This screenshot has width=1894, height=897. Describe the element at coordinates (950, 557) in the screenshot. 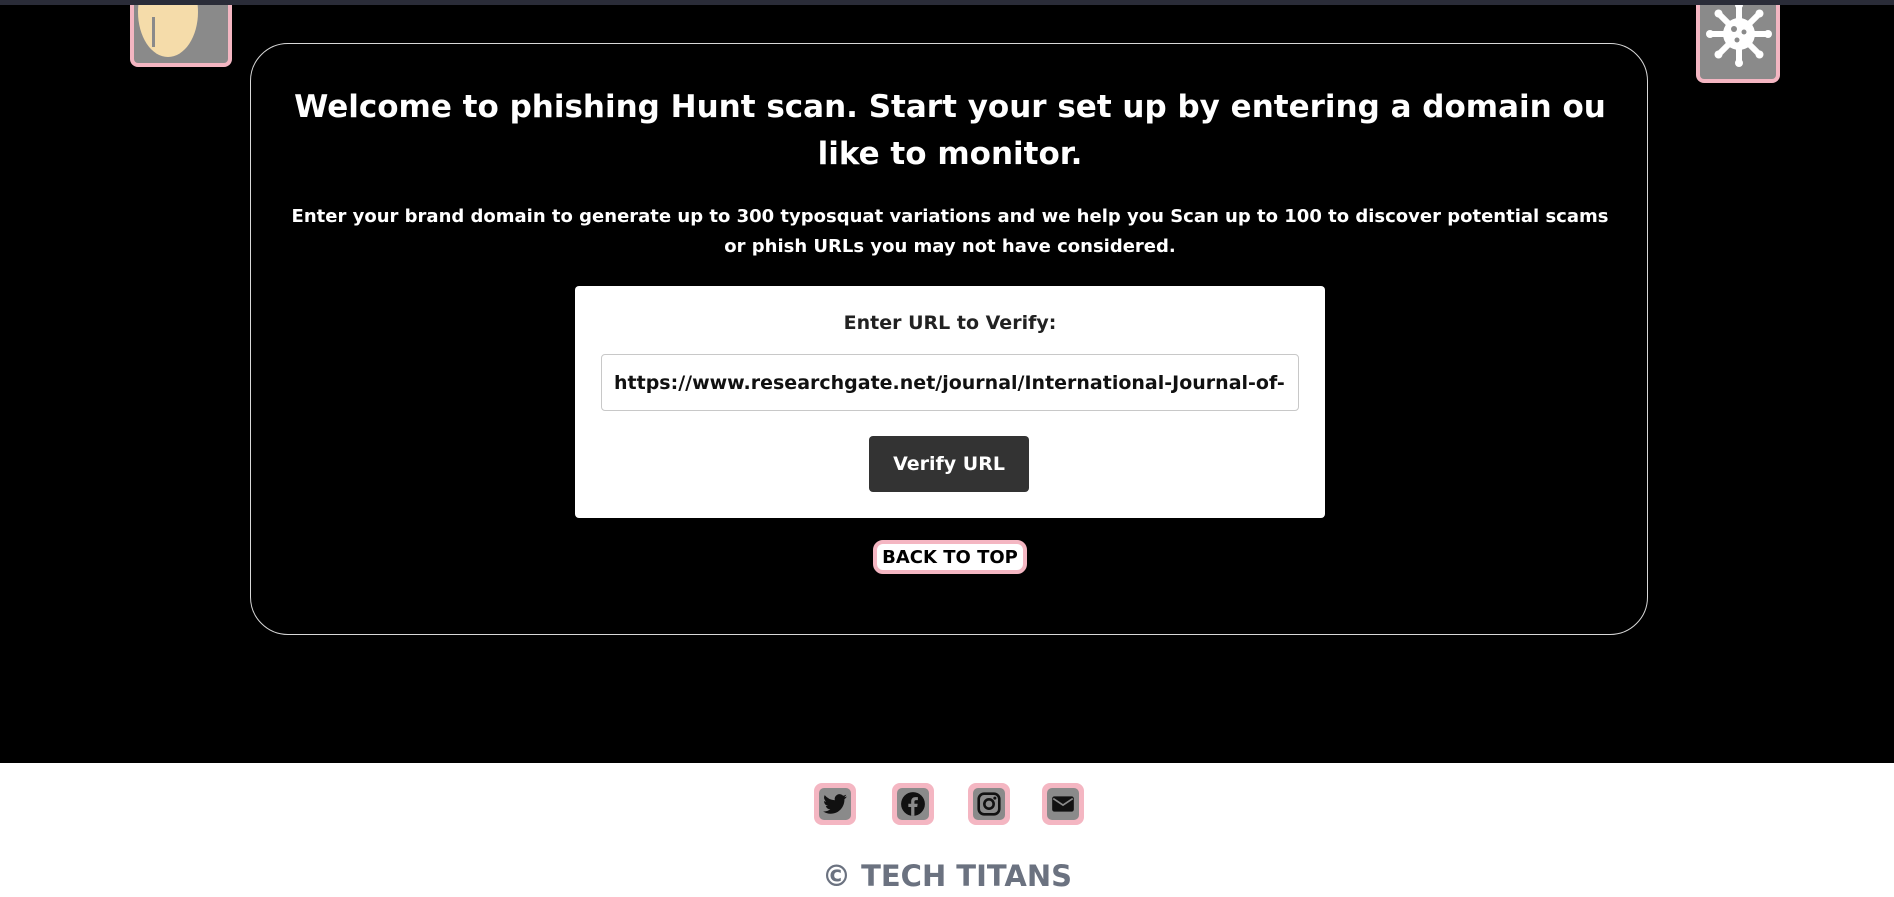

I see `back-to-top-button: BACK TO TOP` at that location.